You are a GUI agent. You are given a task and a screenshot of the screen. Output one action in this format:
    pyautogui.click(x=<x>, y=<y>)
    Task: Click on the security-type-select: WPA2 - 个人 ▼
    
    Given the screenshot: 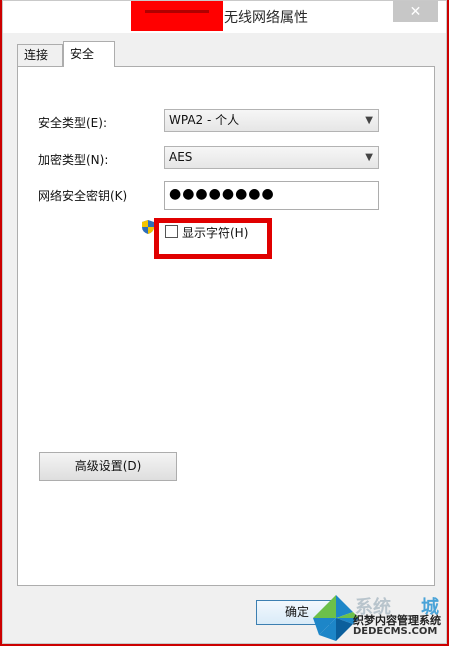 What is the action you would take?
    pyautogui.click(x=271, y=120)
    